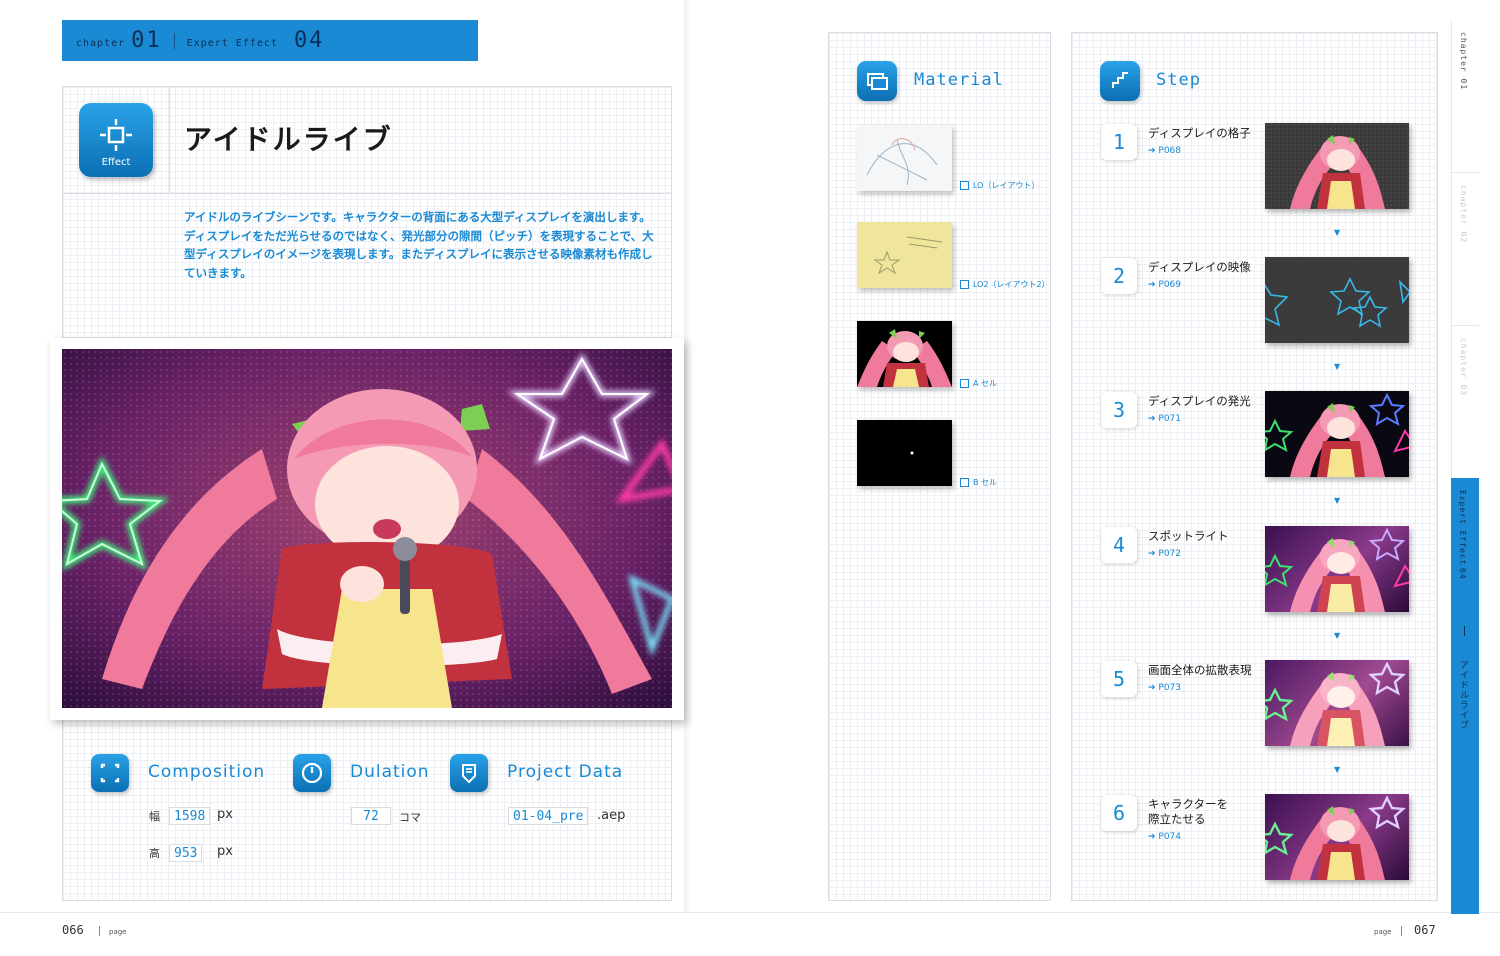 The height and width of the screenshot is (956, 1500). I want to click on material-item-1: LO（レイアウト）, so click(999, 185).